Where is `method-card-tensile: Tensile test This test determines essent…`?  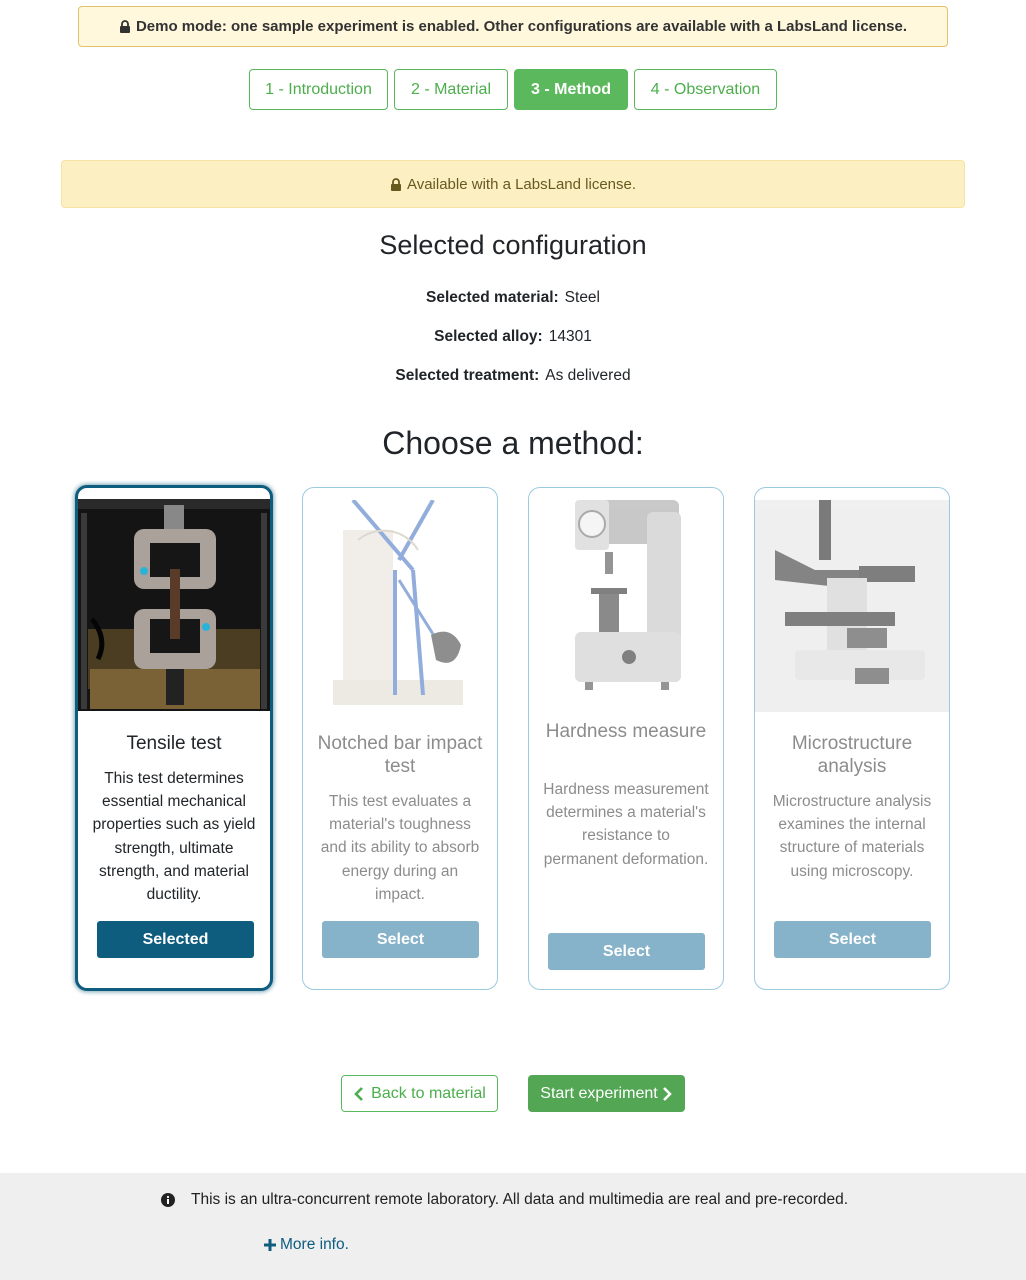
method-card-tensile: Tensile test This test determines essent… is located at coordinates (174, 738).